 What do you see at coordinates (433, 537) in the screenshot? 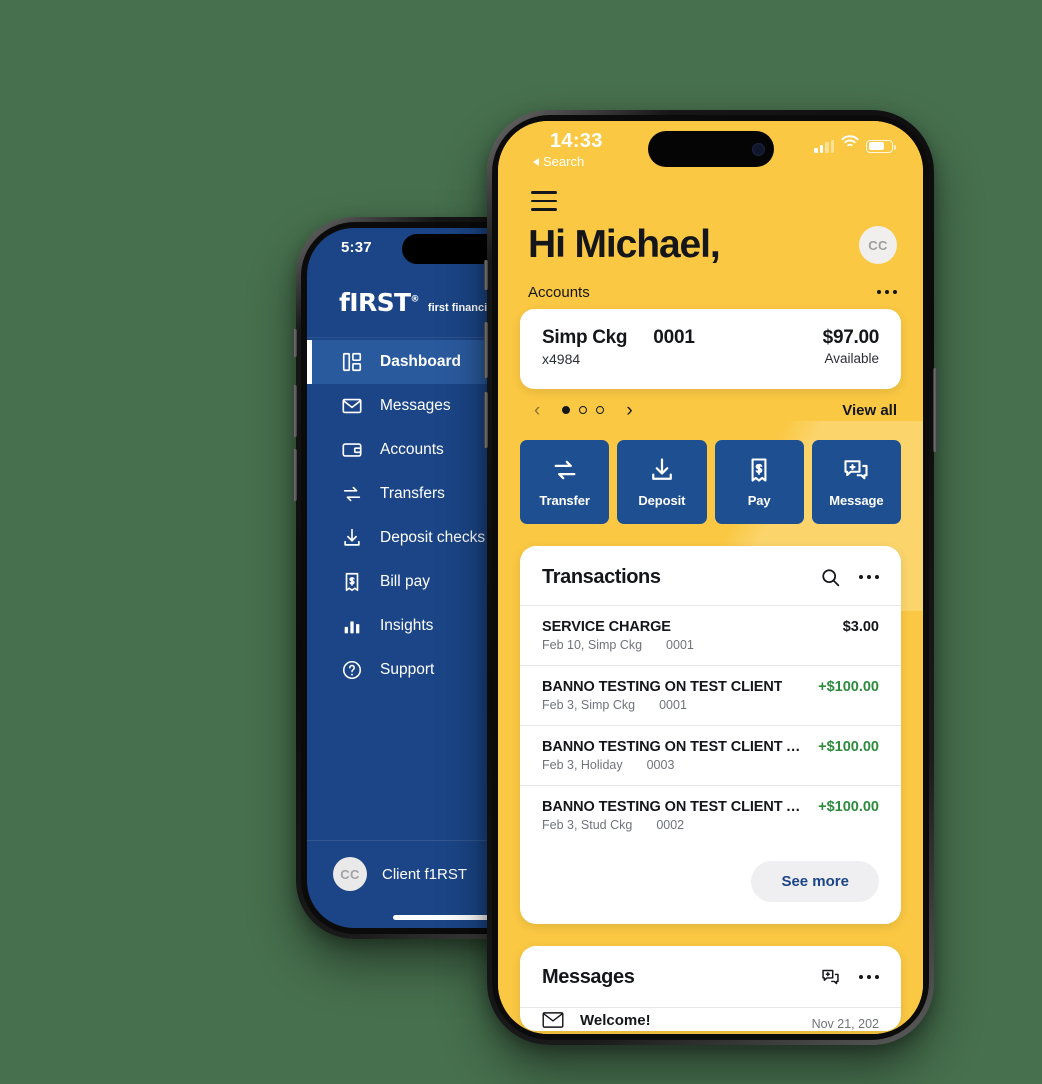
I see `sidebar-item-label: Deposit checks` at bounding box center [433, 537].